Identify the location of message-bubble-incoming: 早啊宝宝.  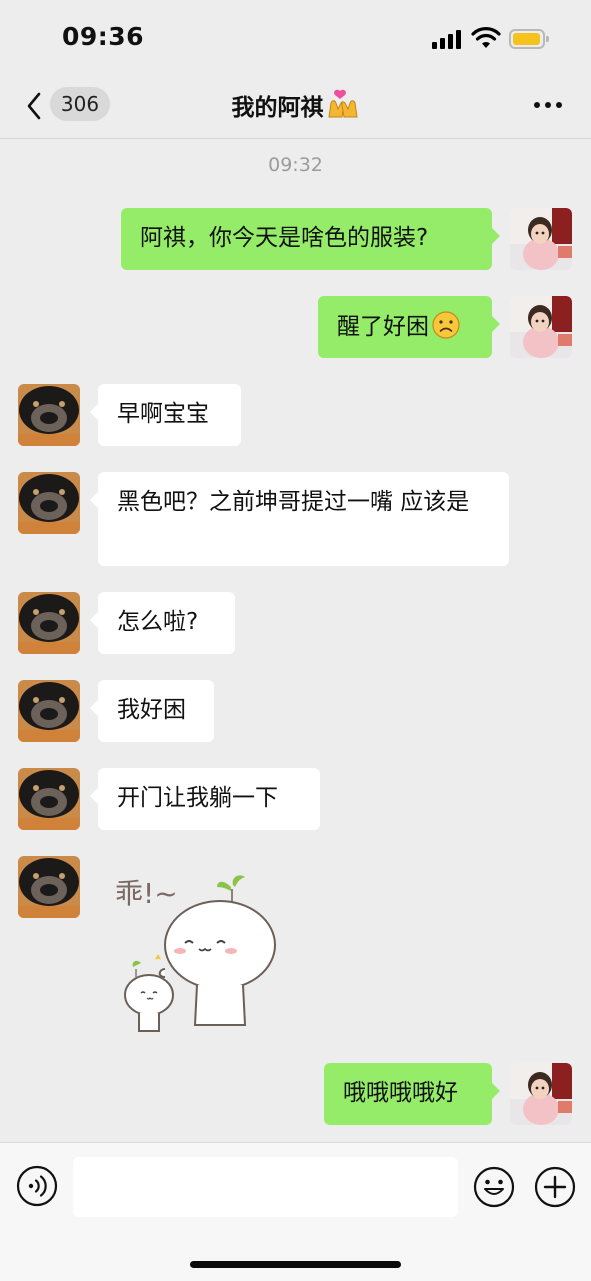
(165, 415).